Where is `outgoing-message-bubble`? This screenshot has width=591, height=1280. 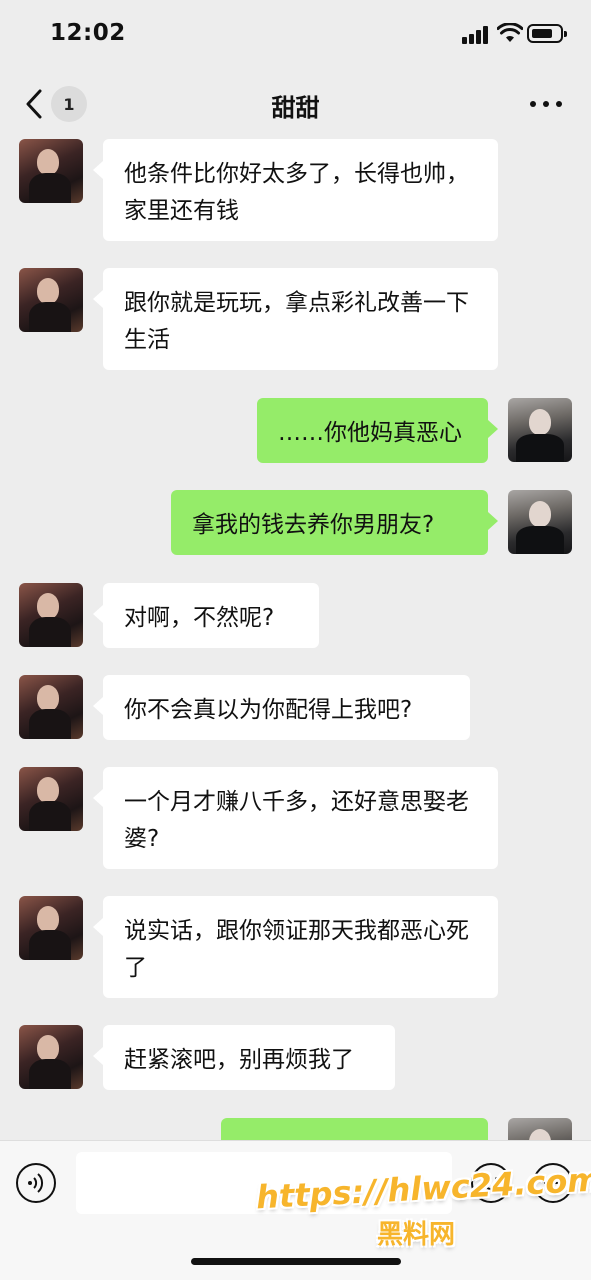 outgoing-message-bubble is located at coordinates (354, 1129).